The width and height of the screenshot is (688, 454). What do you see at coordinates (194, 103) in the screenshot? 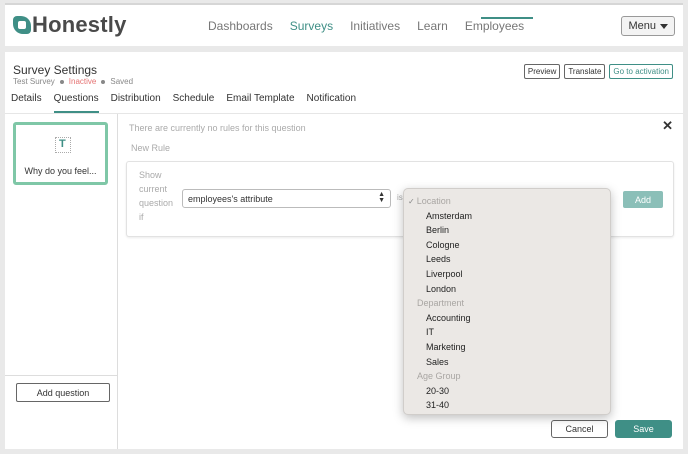
I see `tab-schedule: Schedule` at bounding box center [194, 103].